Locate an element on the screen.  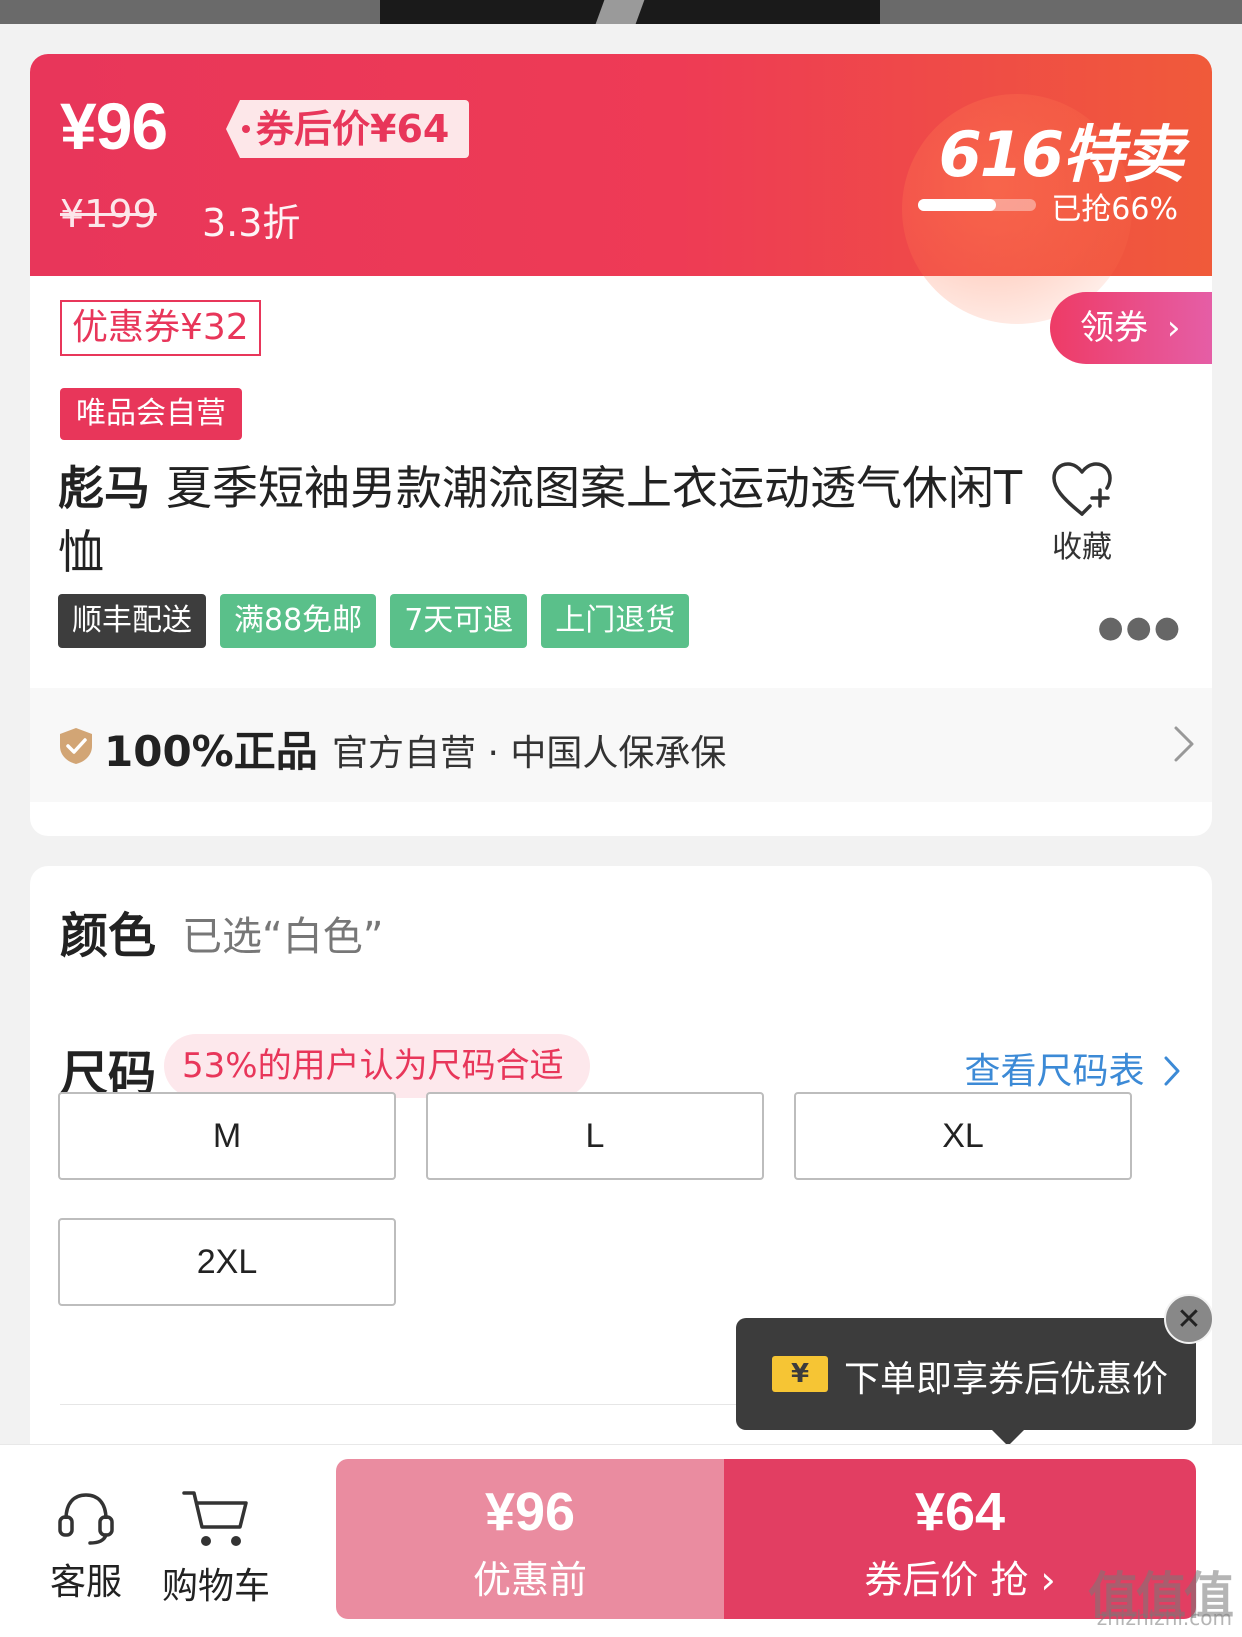
favorite-label: 收藏 is located at coordinates (1082, 547).